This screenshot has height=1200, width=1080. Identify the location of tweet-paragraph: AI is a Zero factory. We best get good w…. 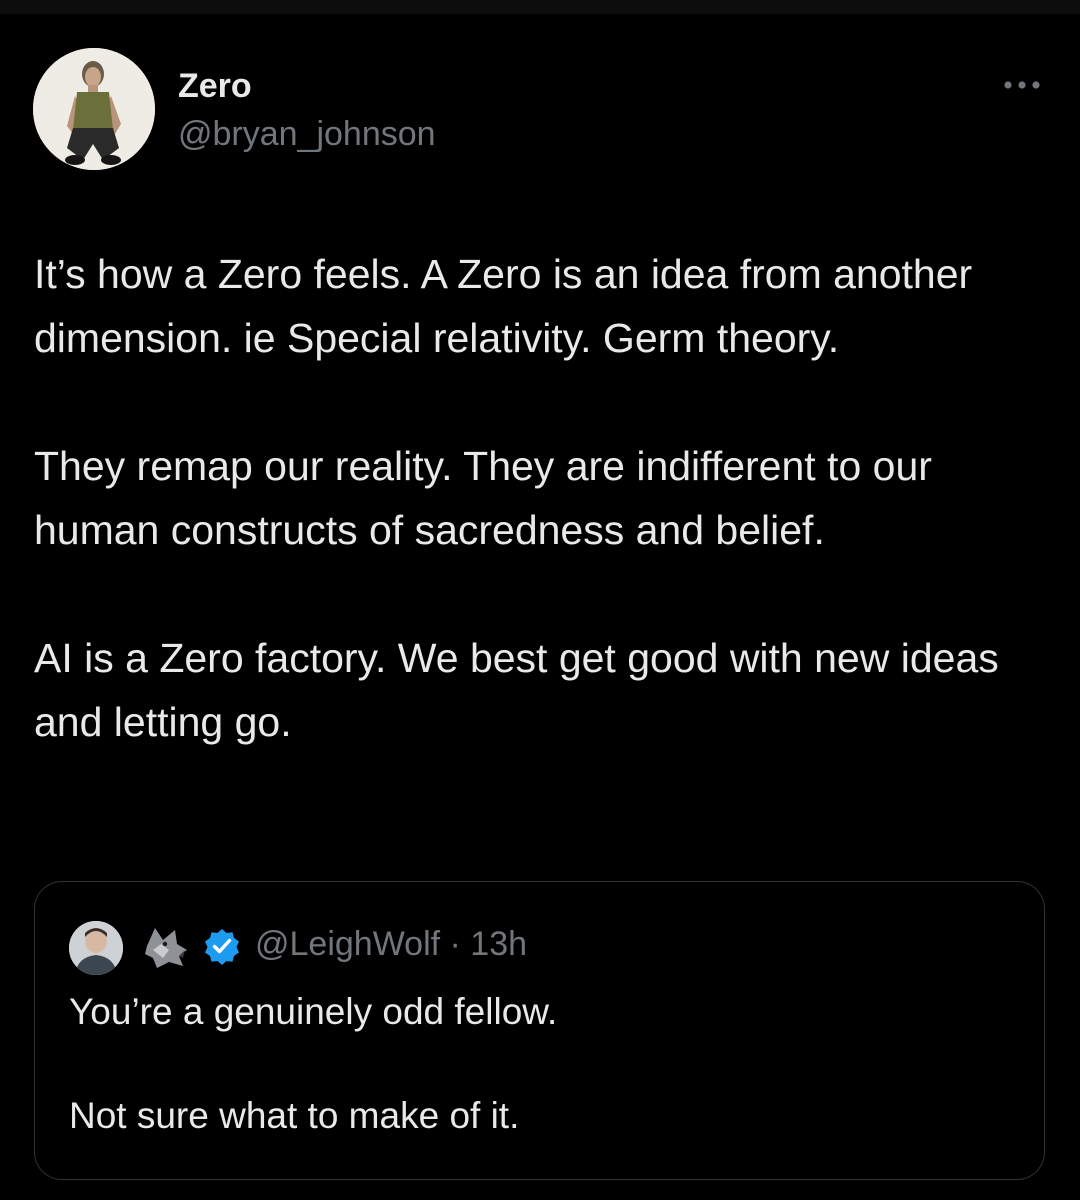
(516, 690).